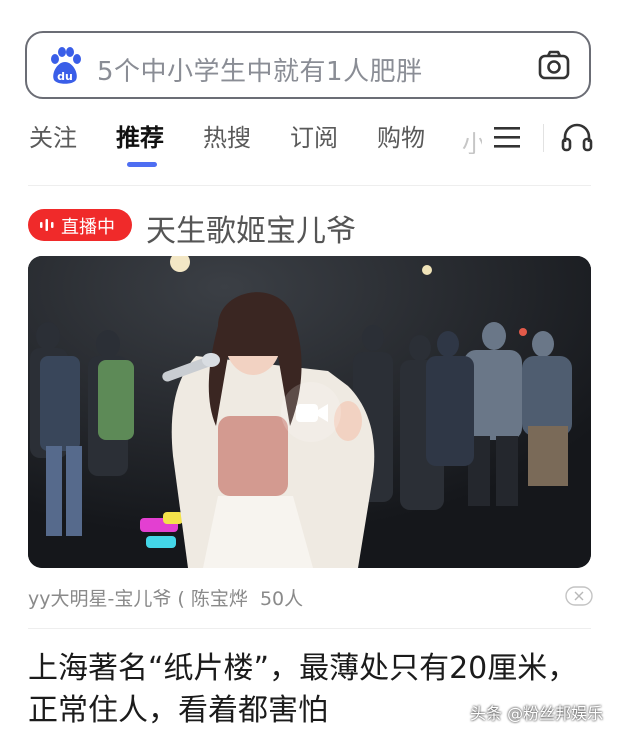 Image resolution: width=617 pixels, height=734 pixels. What do you see at coordinates (554, 65) in the screenshot?
I see `camera-icon` at bounding box center [554, 65].